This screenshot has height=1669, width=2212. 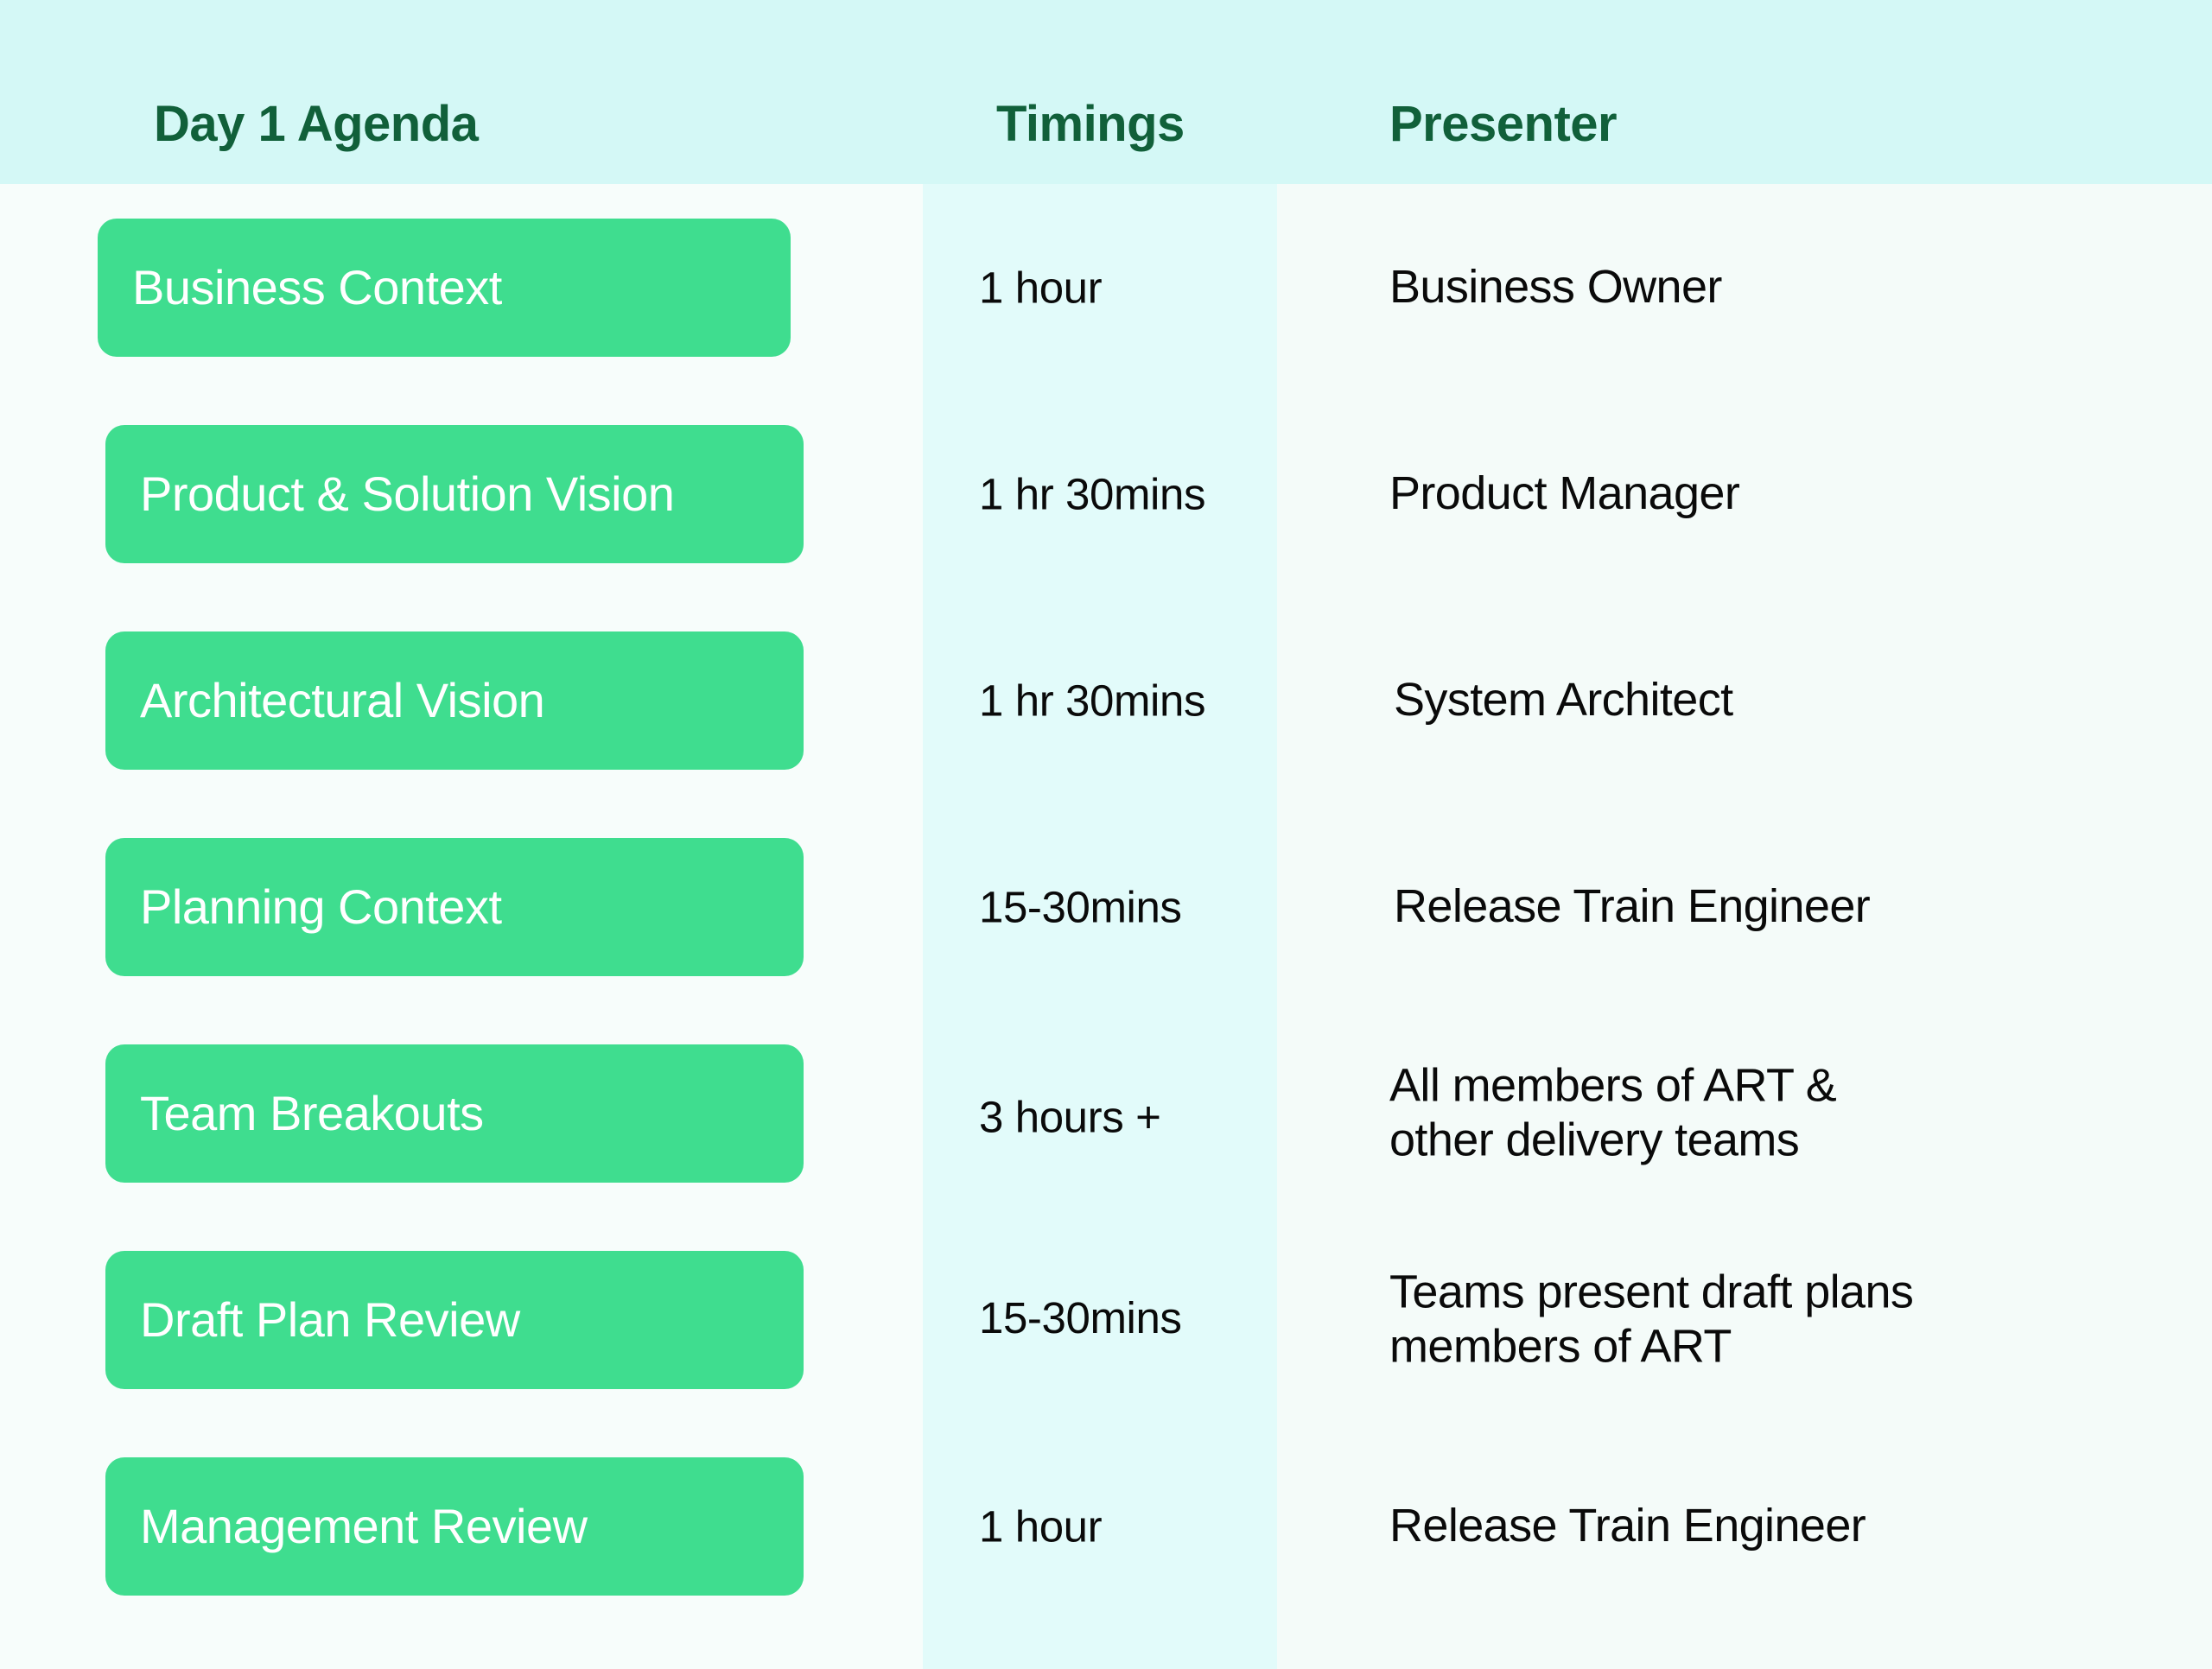 I want to click on presenter-line-1: System Architect, so click(x=1563, y=699).